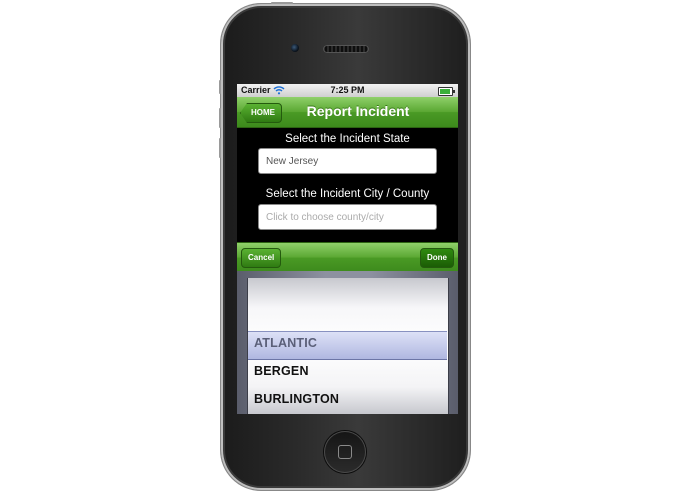  Describe the element at coordinates (285, 343) in the screenshot. I see `picker-row: ATLANTIC` at that location.